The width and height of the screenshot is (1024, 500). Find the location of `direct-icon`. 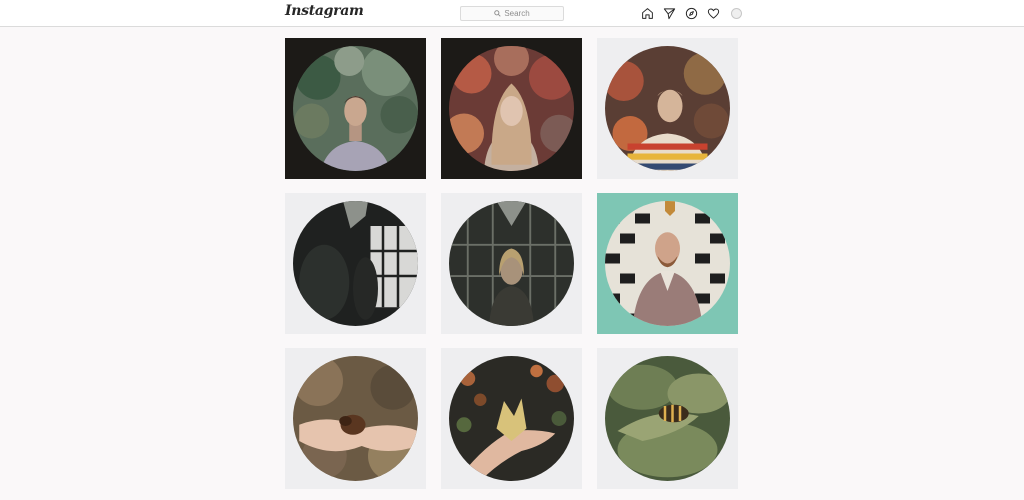

direct-icon is located at coordinates (669, 13).